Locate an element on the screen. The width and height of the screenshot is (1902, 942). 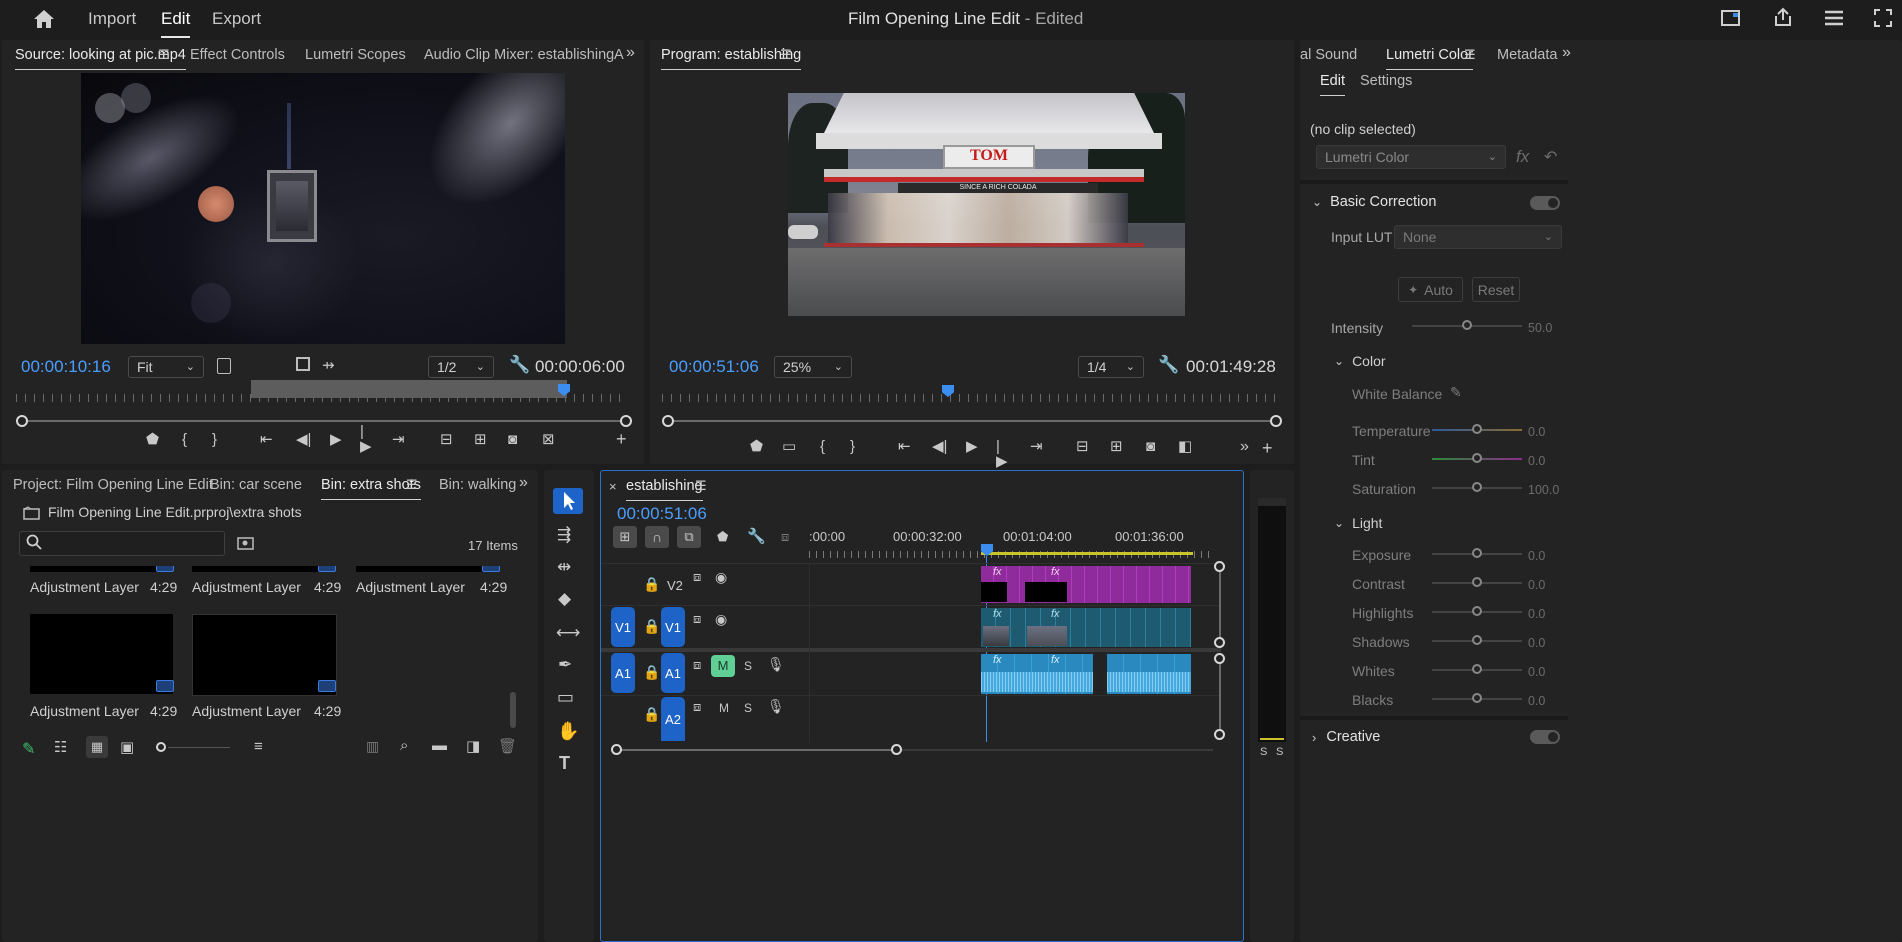
tint-knob is located at coordinates (1477, 458).